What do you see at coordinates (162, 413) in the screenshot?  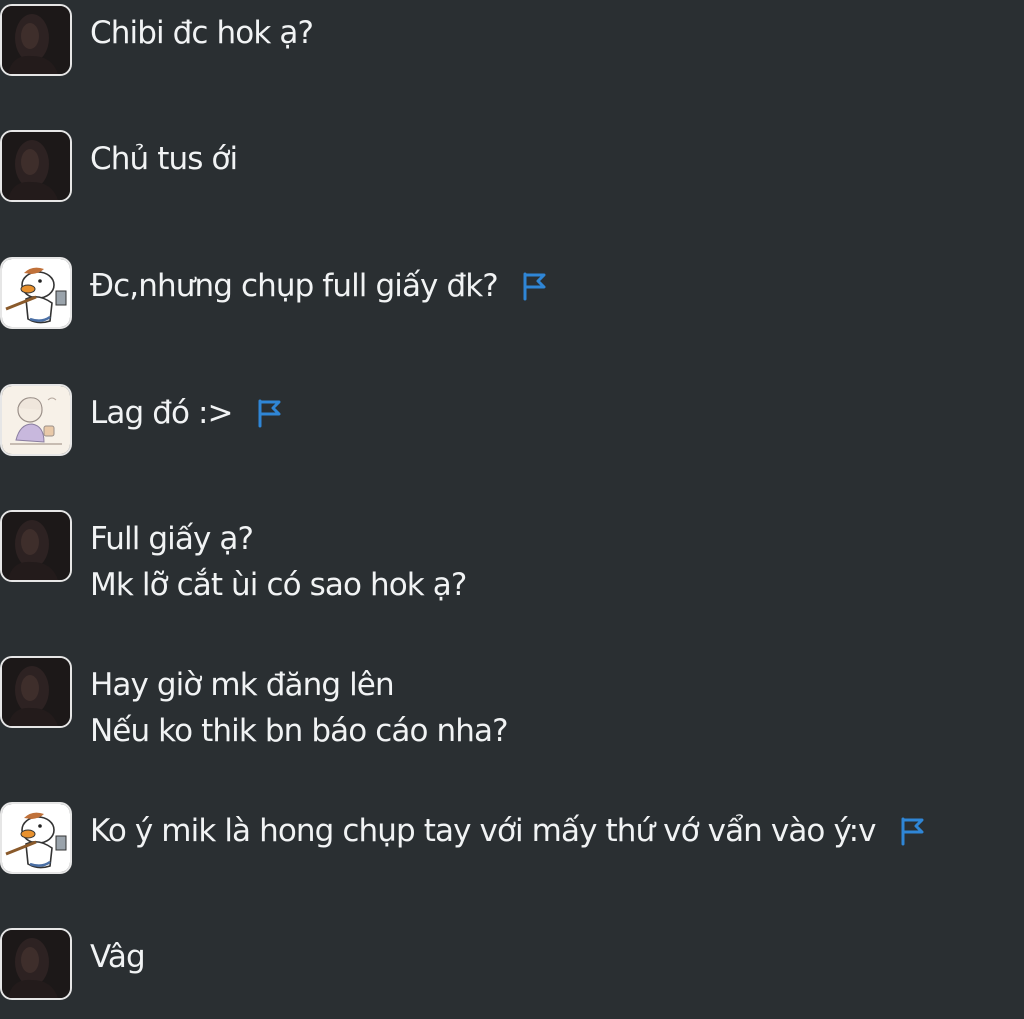 I see `comment-line: Lag đó :>` at bounding box center [162, 413].